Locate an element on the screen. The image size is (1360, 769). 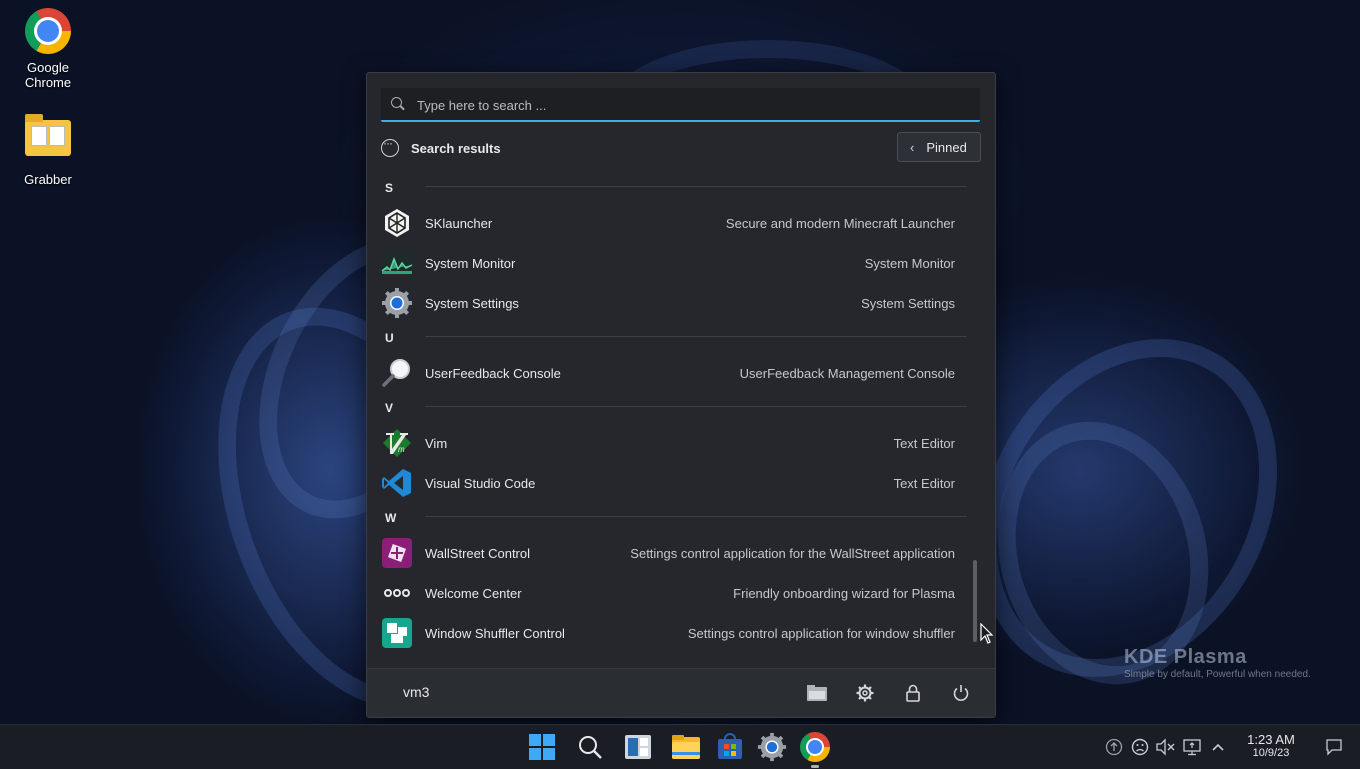
network-tray-button is located at coordinates (1192, 747).